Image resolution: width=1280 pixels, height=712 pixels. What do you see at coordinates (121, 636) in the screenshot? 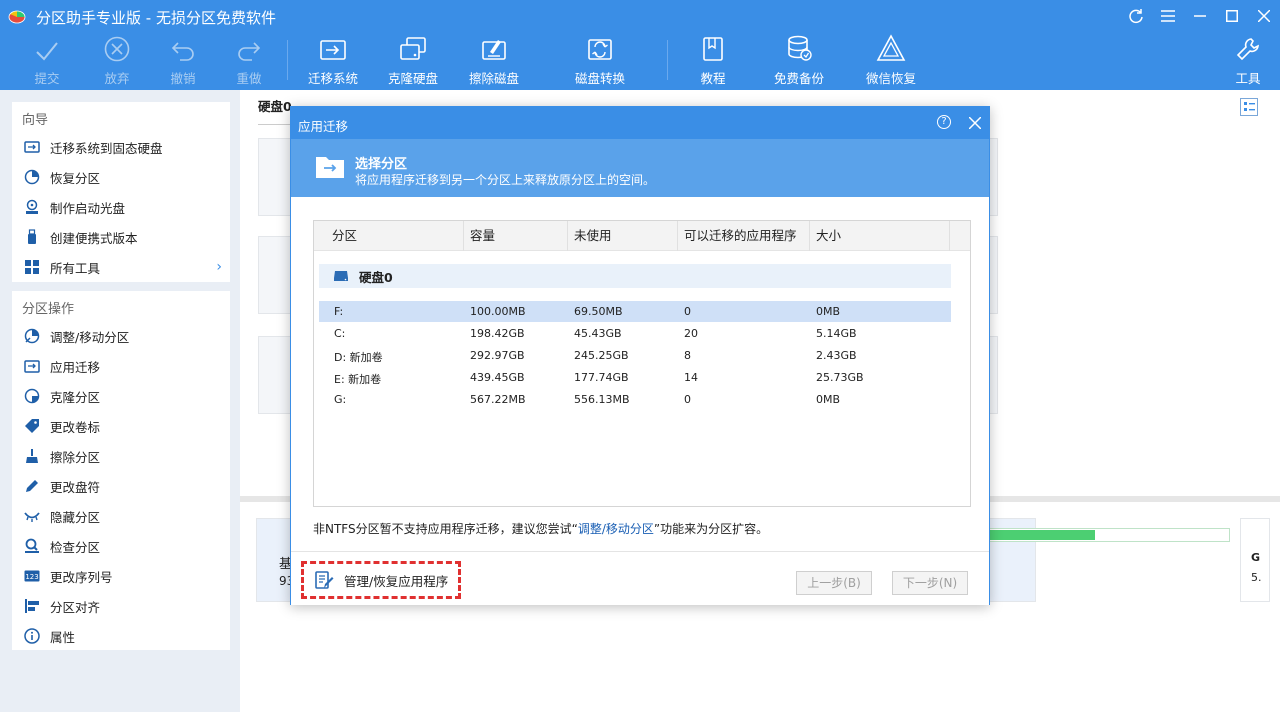
I see `sidebar-item-properties: 属性` at bounding box center [121, 636].